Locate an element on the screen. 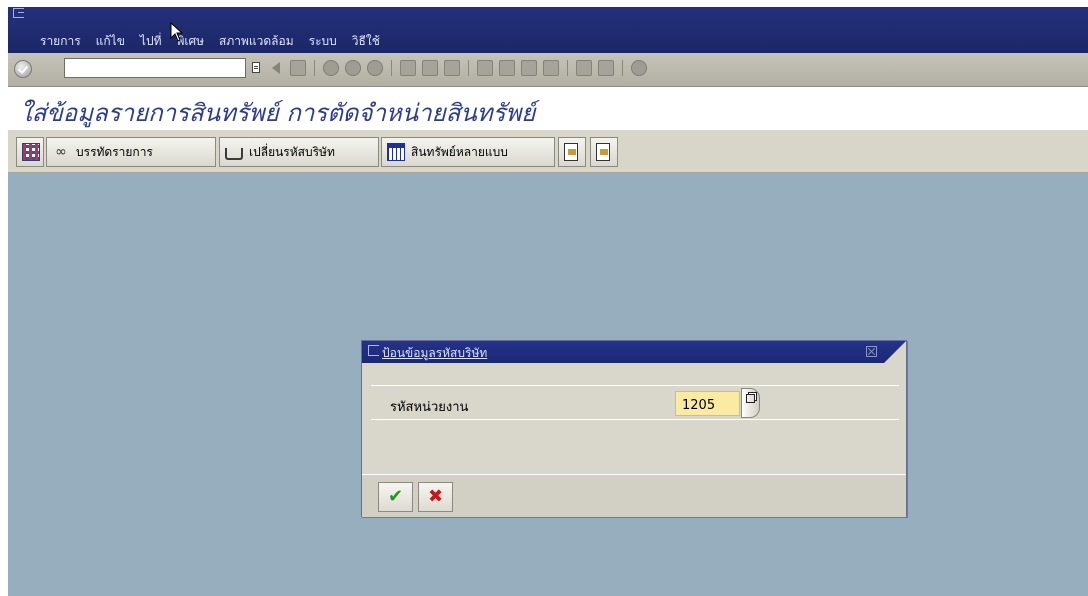 The height and width of the screenshot is (596, 1088). company-code-field is located at coordinates (707, 403).